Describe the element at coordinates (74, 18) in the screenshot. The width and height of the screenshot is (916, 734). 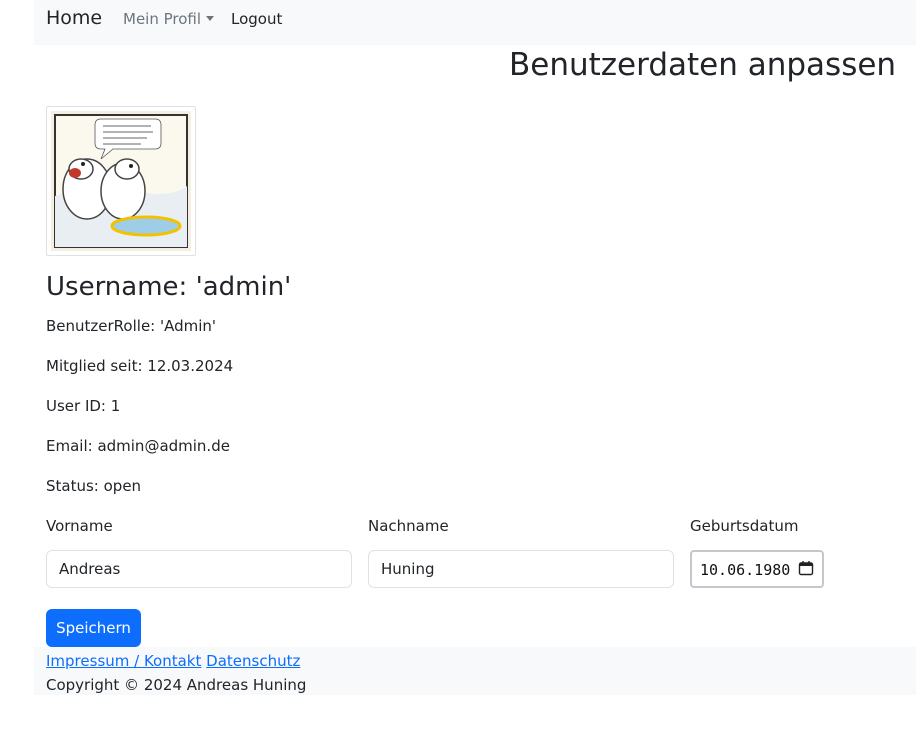
I see `home-link: Home` at that location.